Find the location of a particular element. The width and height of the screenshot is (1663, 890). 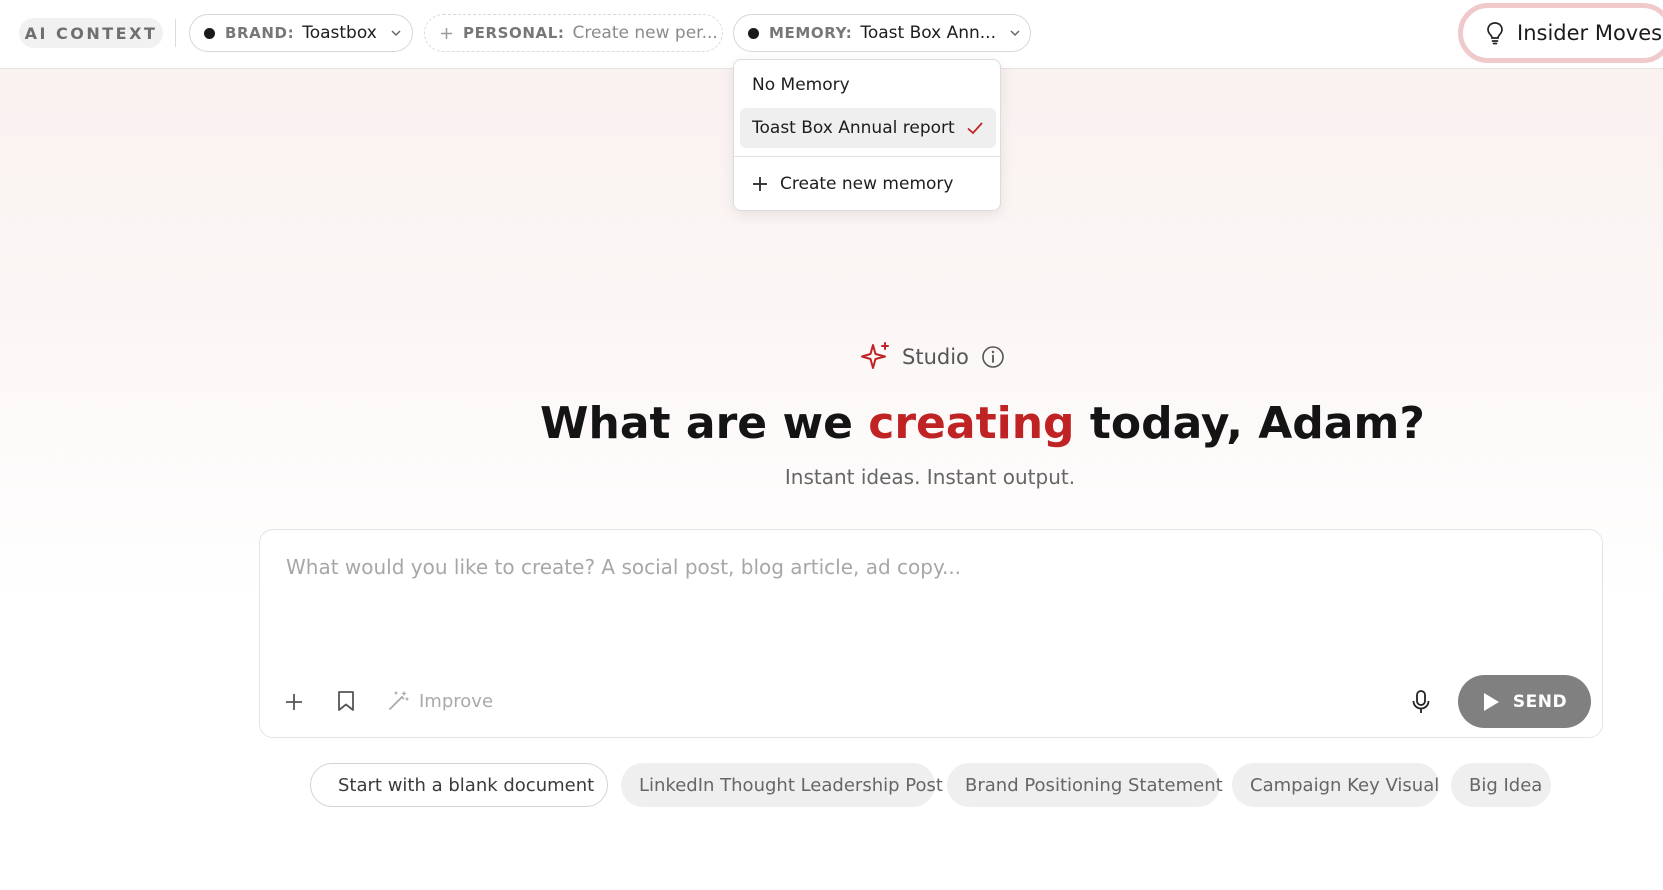

suggestion-brand-positioning: Brand Positioning Statement is located at coordinates (1085, 785).